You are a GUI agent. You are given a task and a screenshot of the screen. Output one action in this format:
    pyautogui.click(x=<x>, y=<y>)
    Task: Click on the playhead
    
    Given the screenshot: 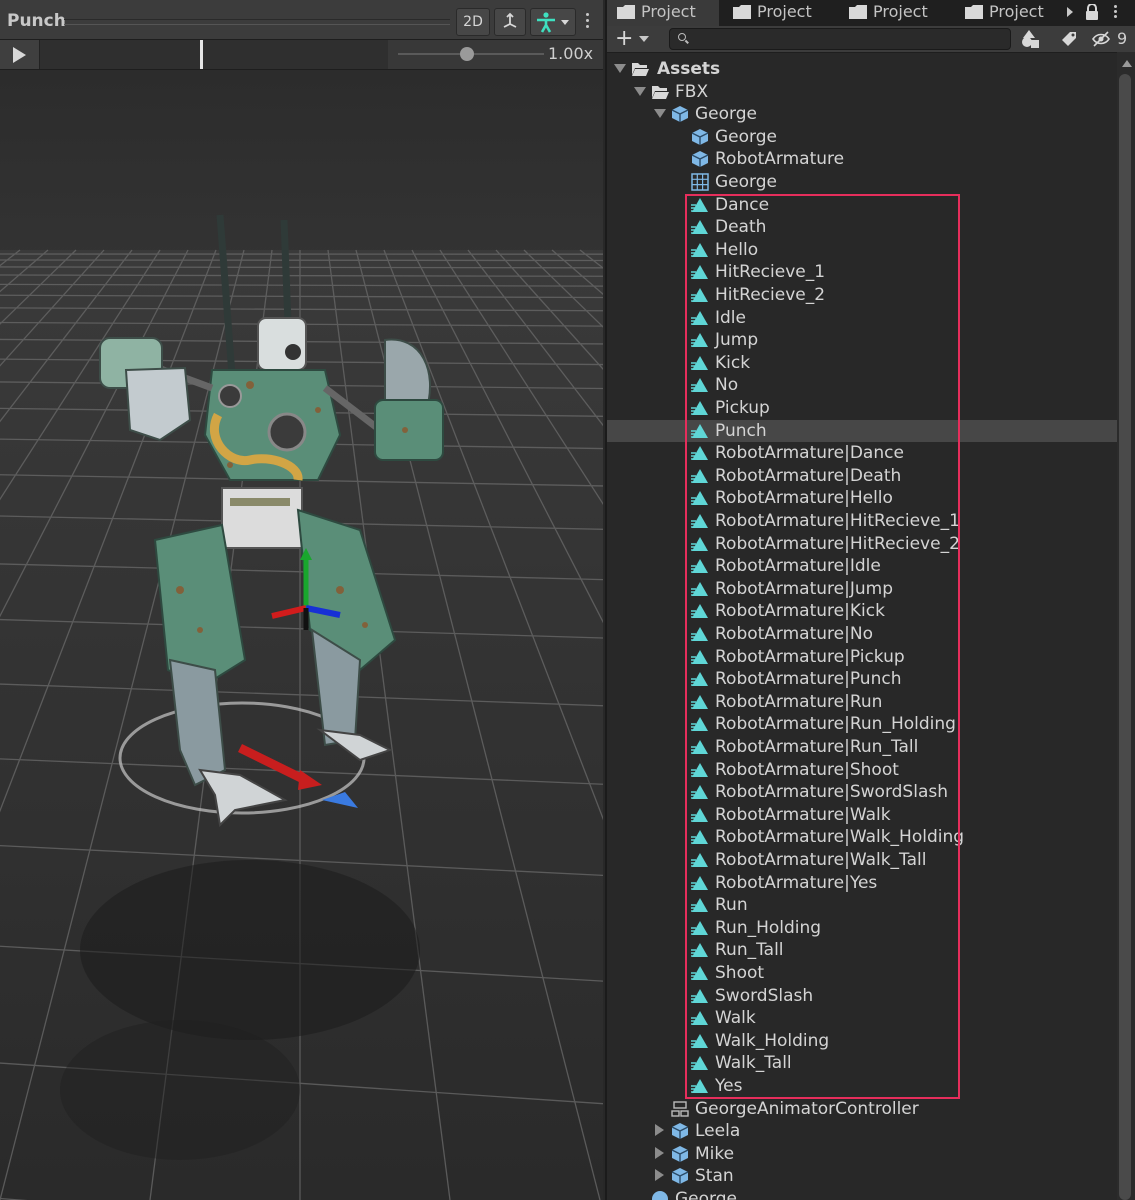 What is the action you would take?
    pyautogui.click(x=201, y=54)
    